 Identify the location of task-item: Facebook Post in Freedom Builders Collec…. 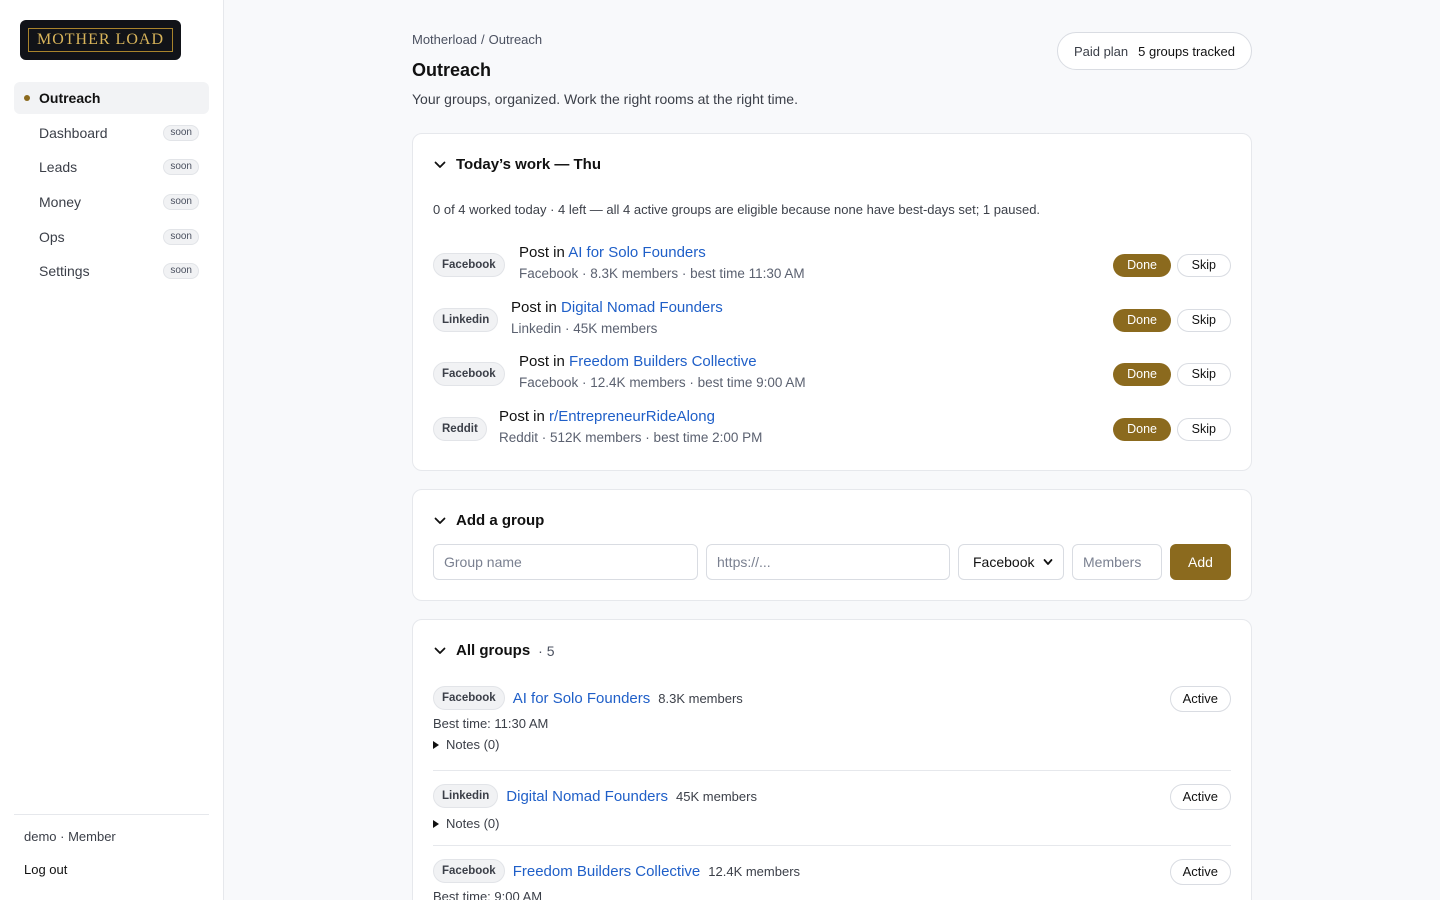
(832, 374).